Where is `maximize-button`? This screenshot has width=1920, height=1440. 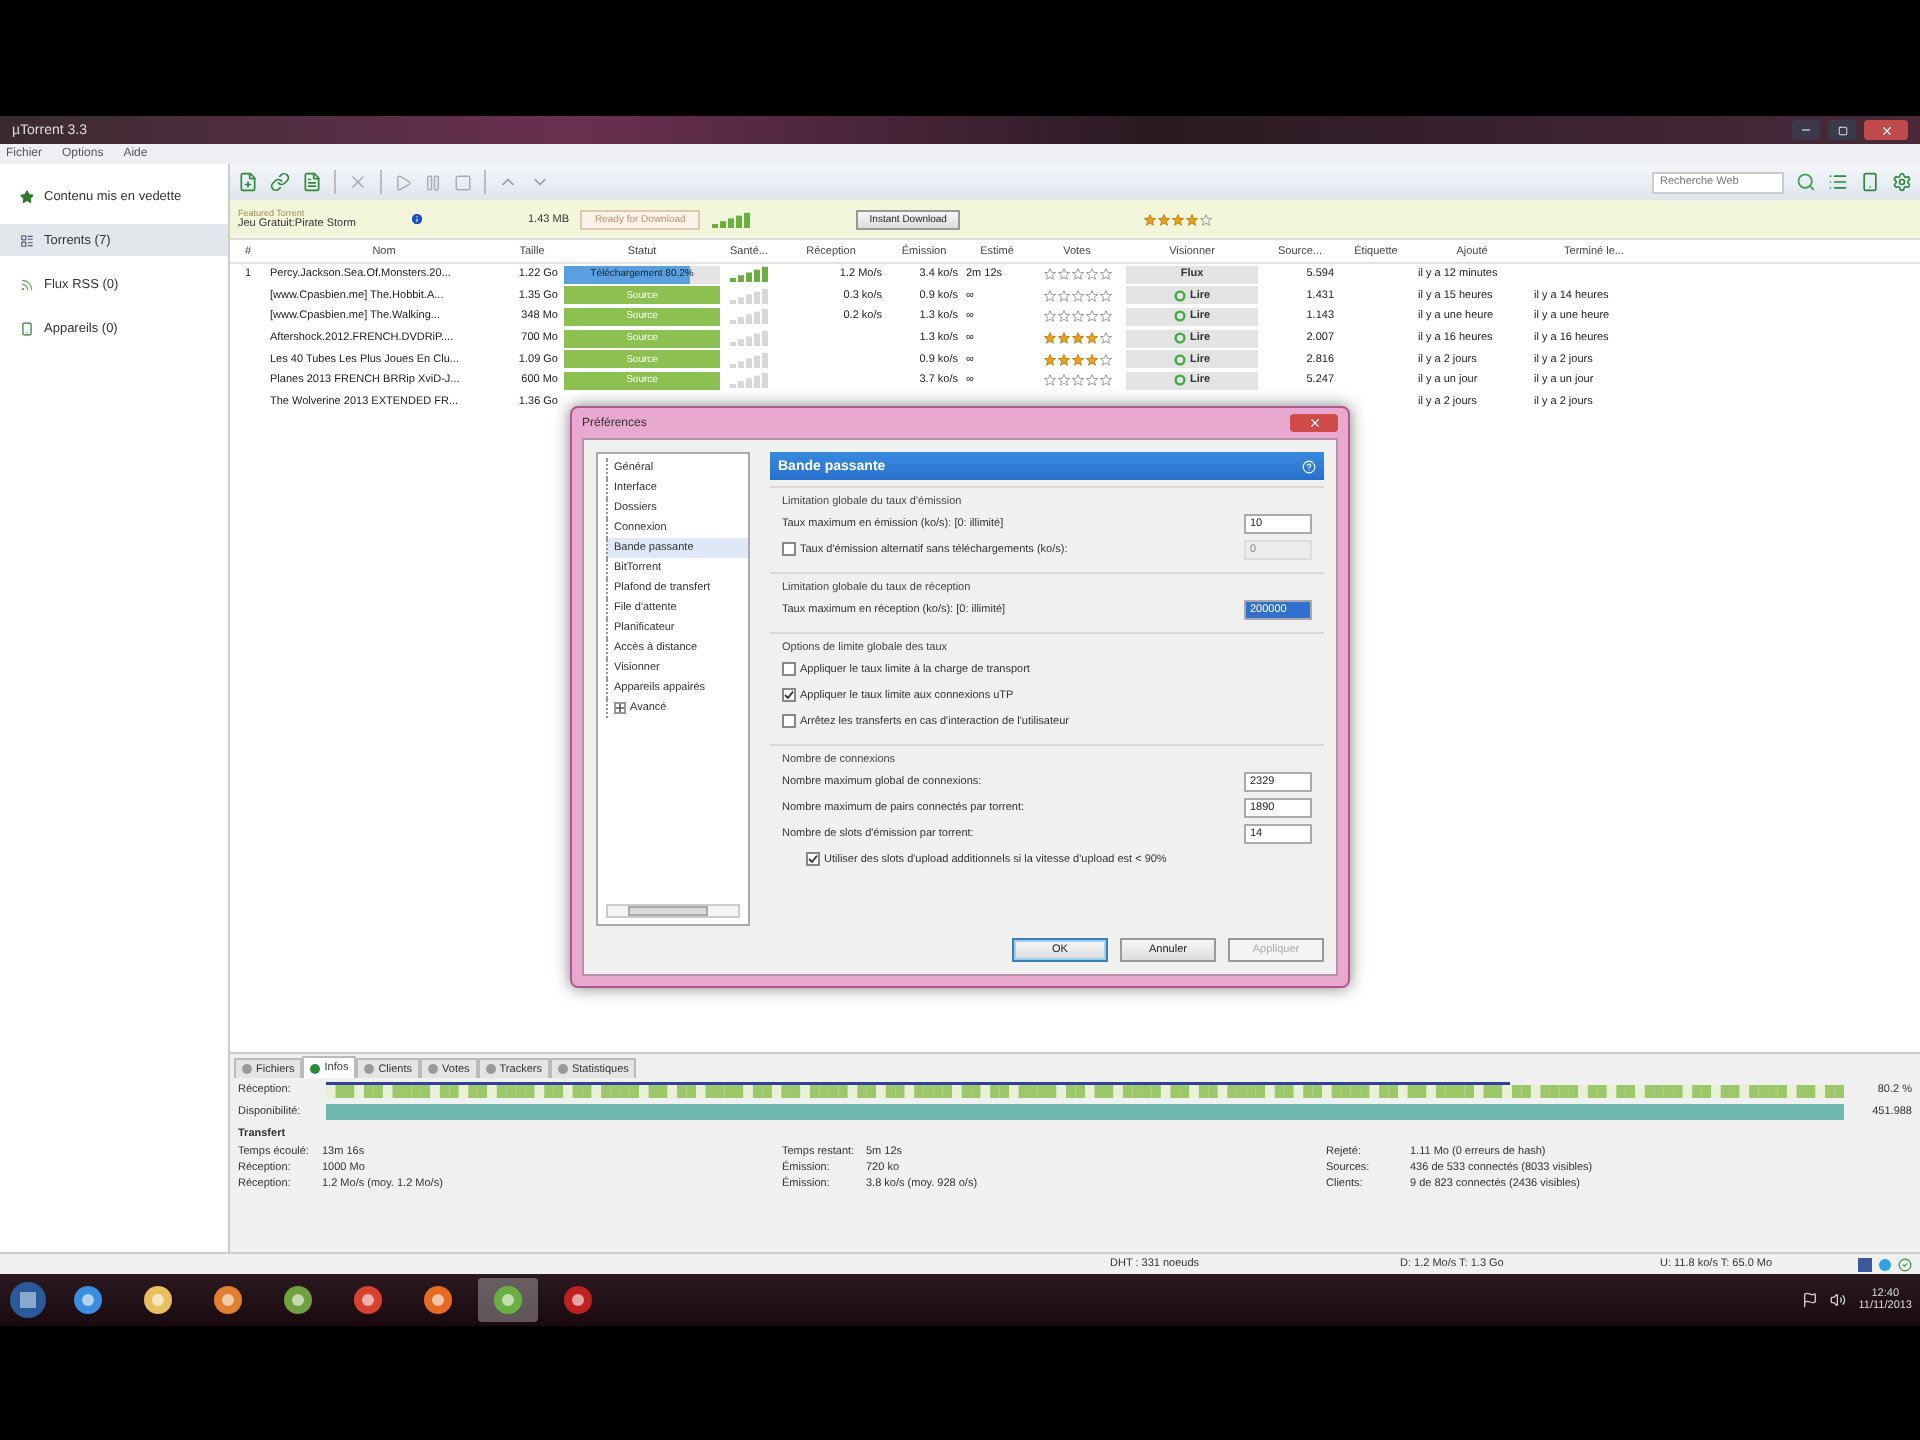 maximize-button is located at coordinates (1842, 130).